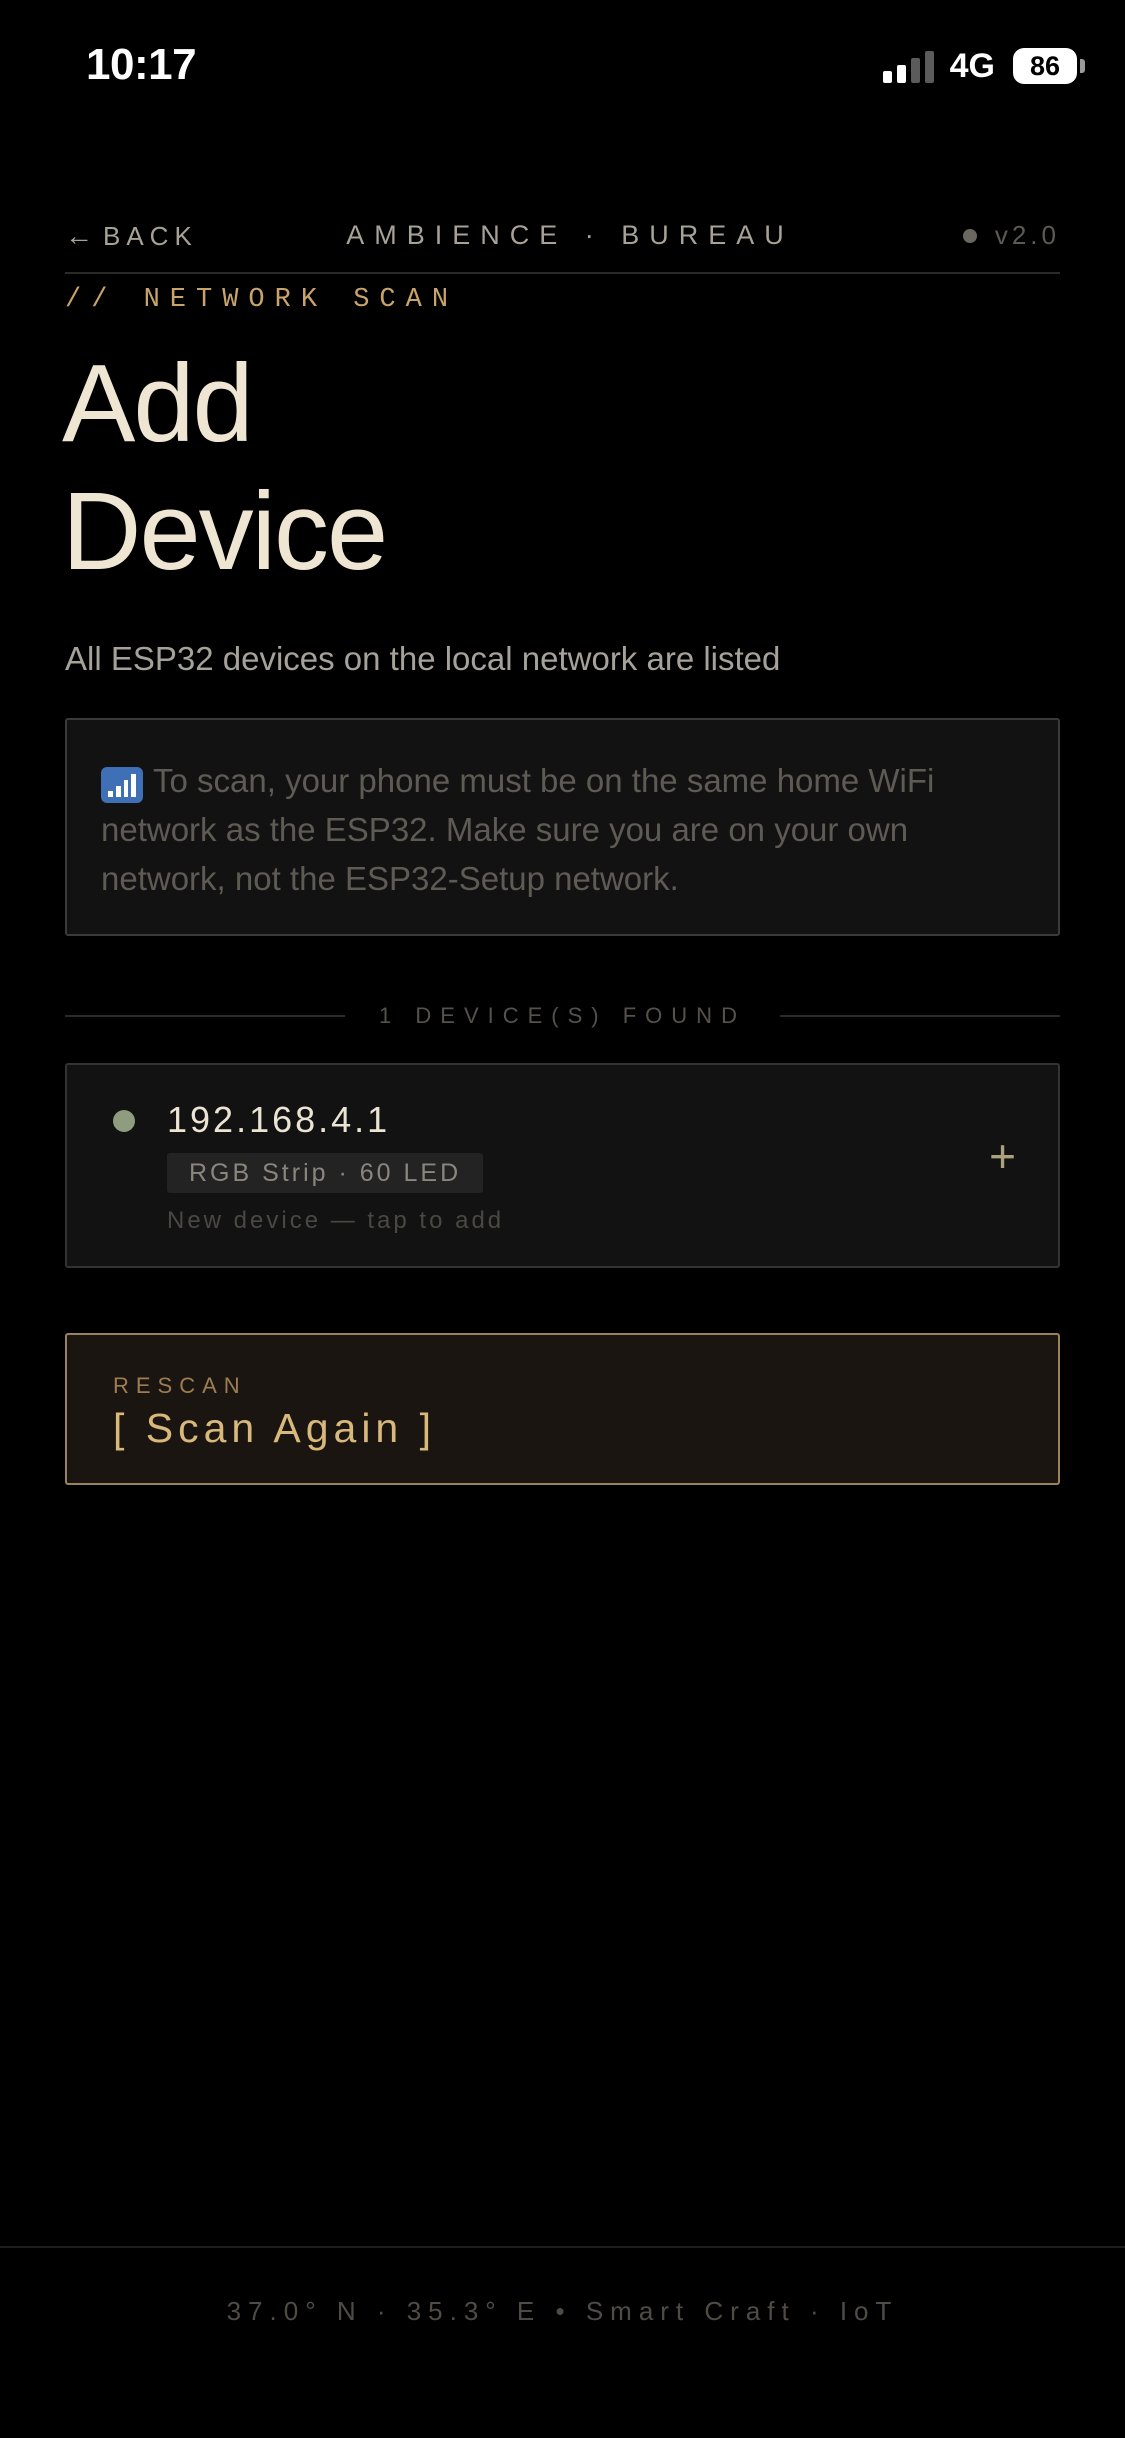 This screenshot has width=1125, height=2438. I want to click on status-time: 10:17, so click(141, 64).